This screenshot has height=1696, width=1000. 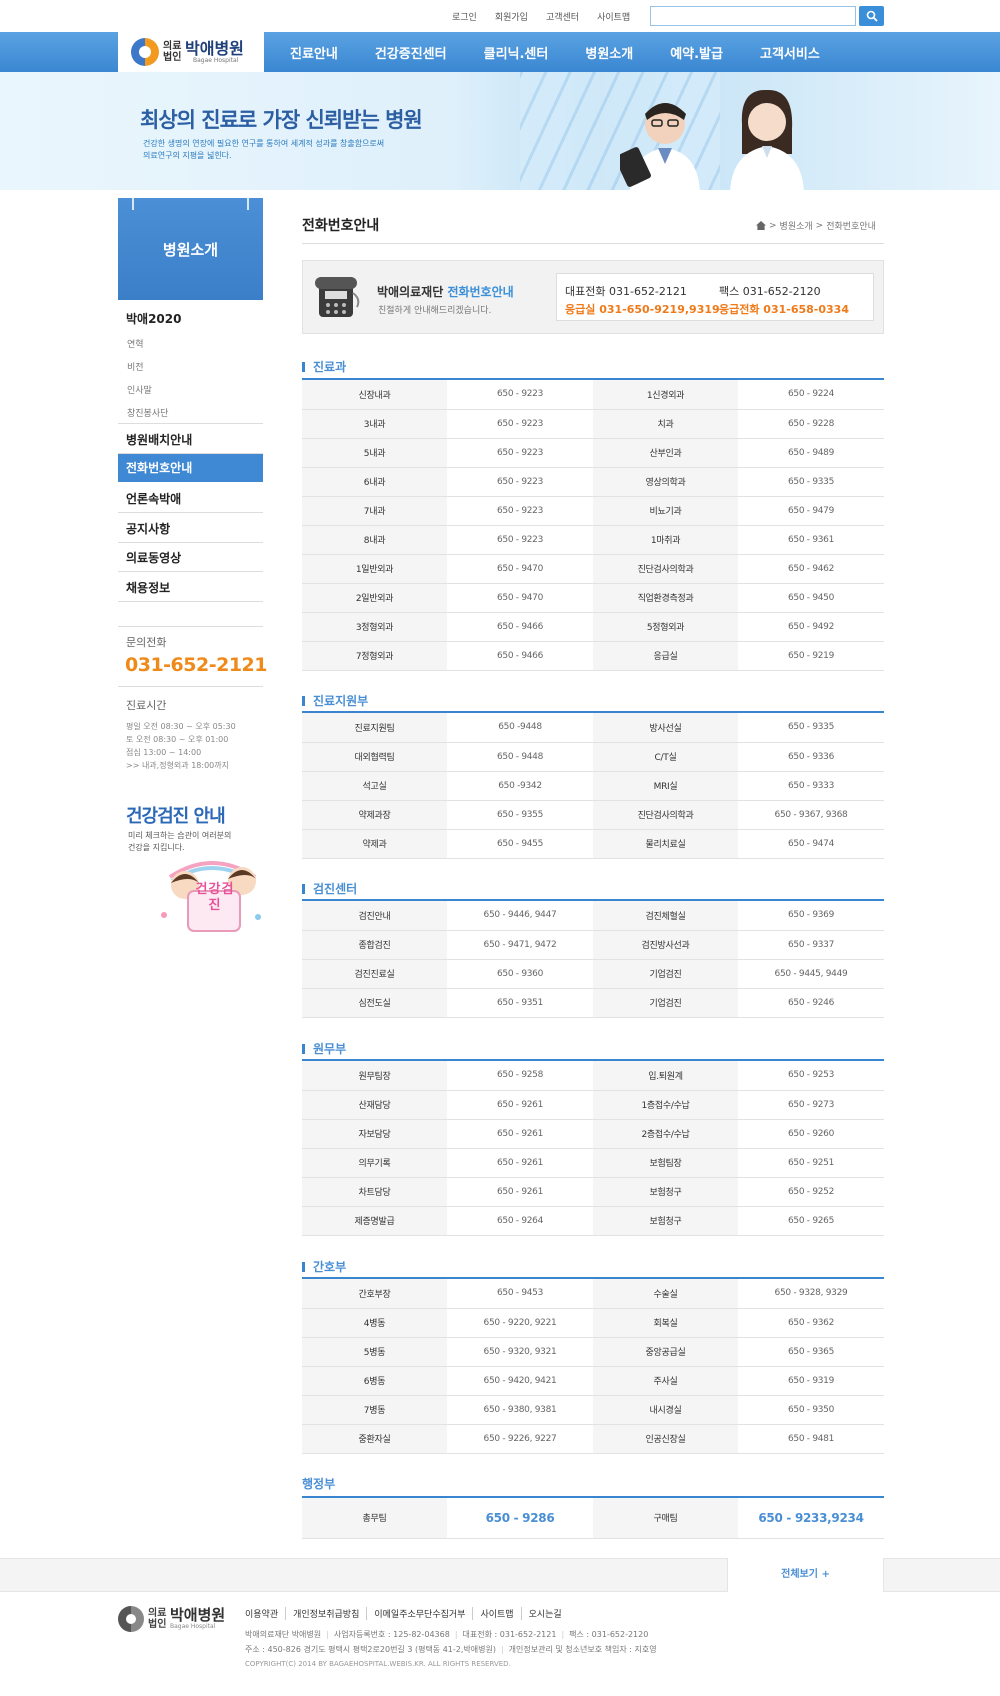 I want to click on footer-logo-mark-icon, so click(x=131, y=1619).